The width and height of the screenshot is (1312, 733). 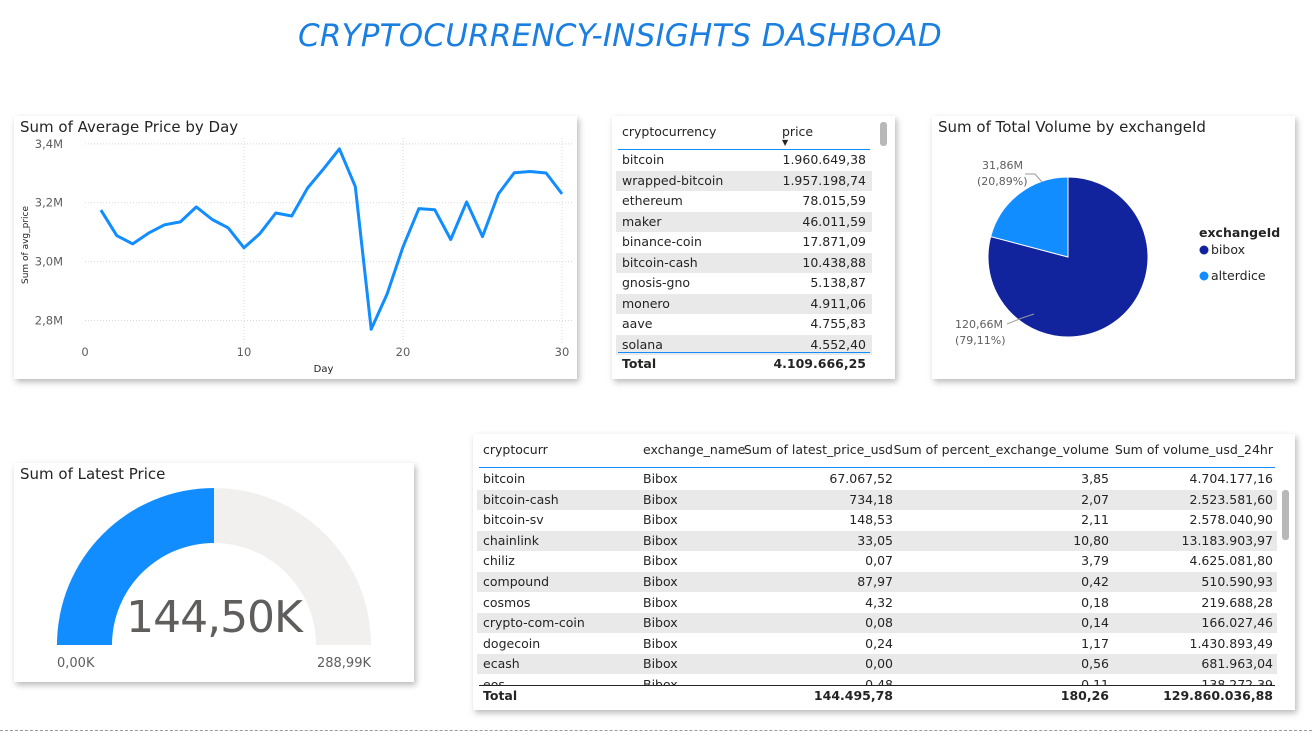 I want to click on exchange-table-total-row: Total 144.495,78 180,26 129.860.036,88, so click(x=877, y=696).